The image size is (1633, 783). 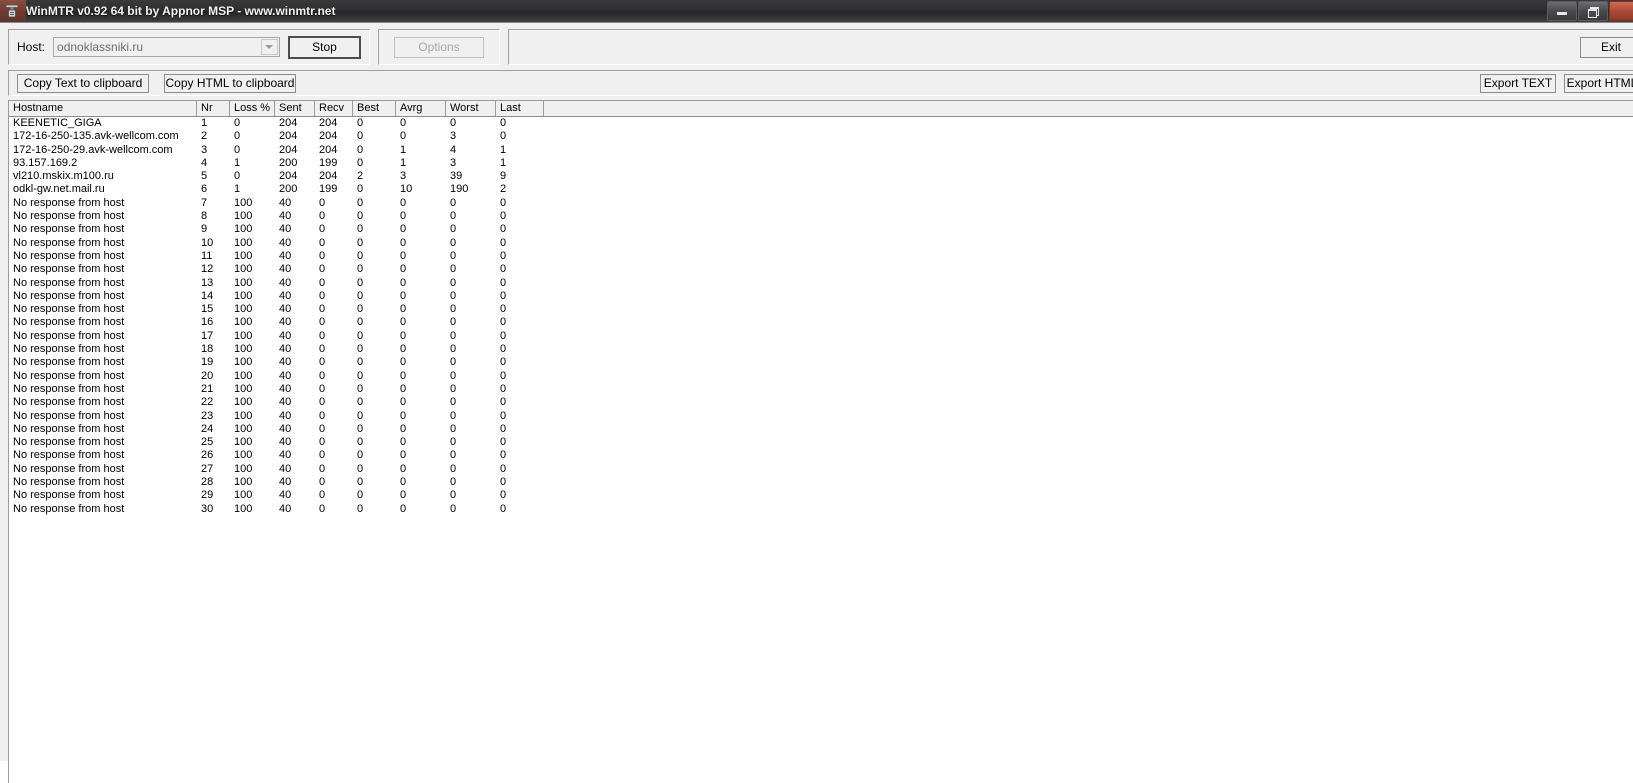 I want to click on cell-nr: 29, so click(x=207, y=495).